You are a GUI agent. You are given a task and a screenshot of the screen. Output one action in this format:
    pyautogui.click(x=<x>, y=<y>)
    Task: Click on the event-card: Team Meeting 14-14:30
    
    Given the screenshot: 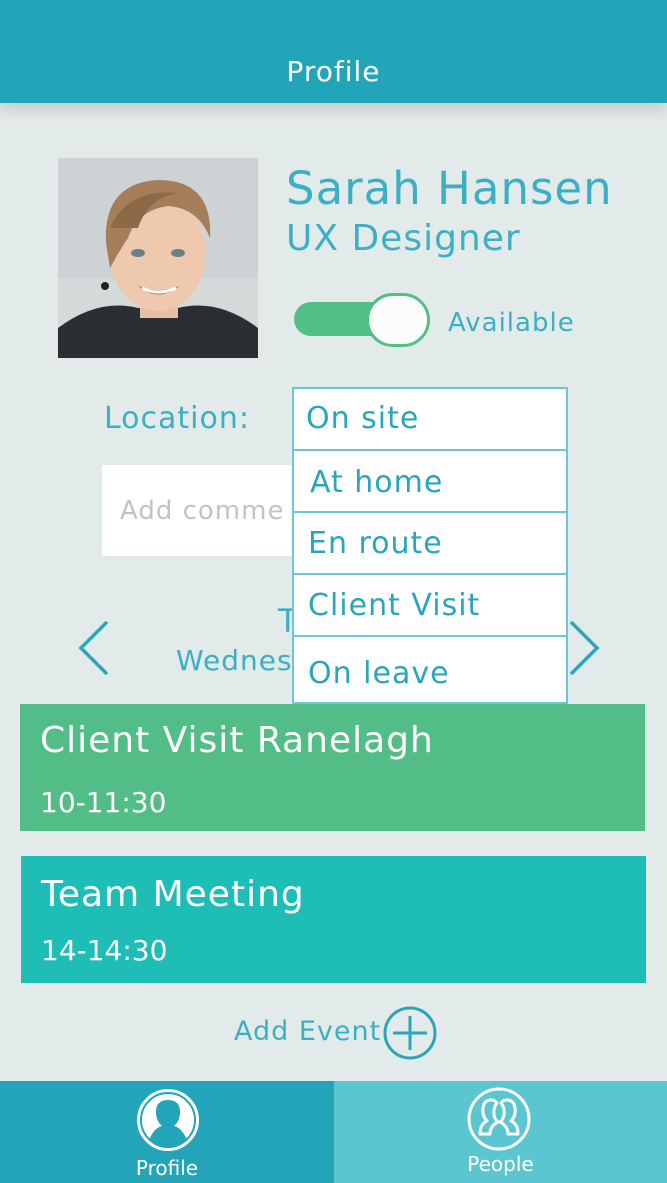 What is the action you would take?
    pyautogui.click(x=333, y=919)
    